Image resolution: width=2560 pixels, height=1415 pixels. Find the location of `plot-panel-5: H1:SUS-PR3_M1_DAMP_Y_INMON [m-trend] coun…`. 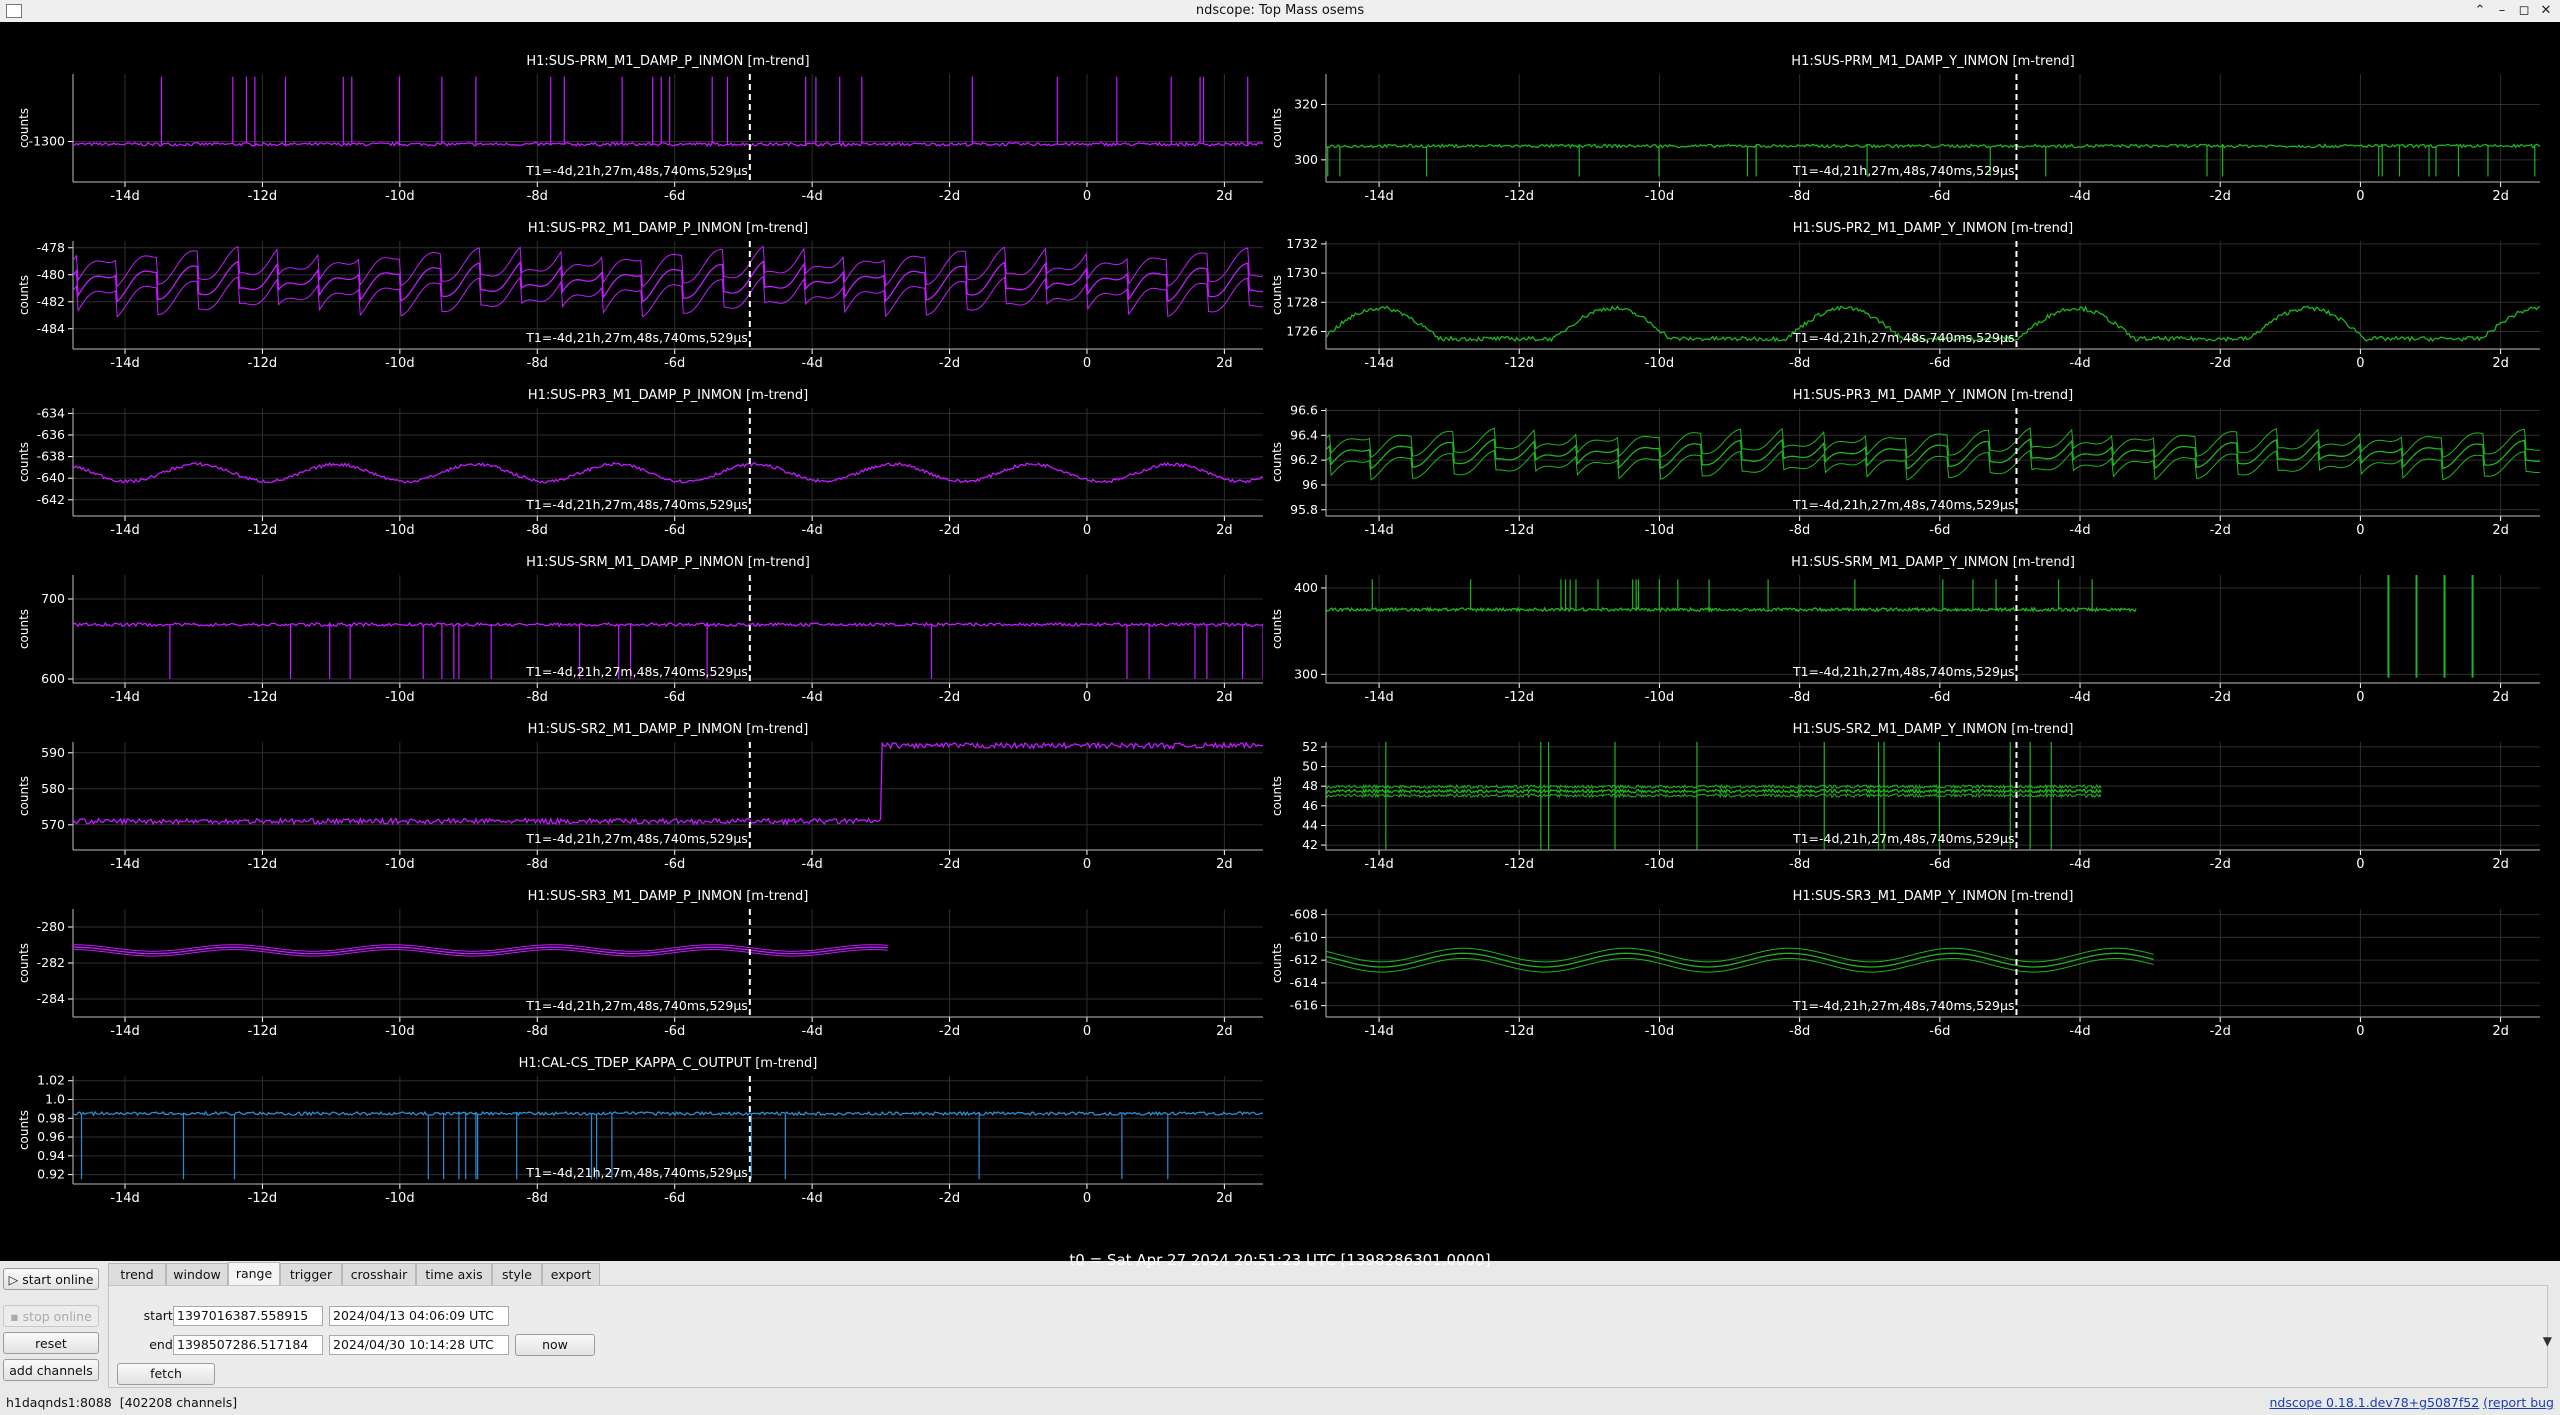

plot-panel-5: H1:SUS-PR3_M1_DAMP_Y_INMON [m-trend] coun… is located at coordinates (1905, 463).